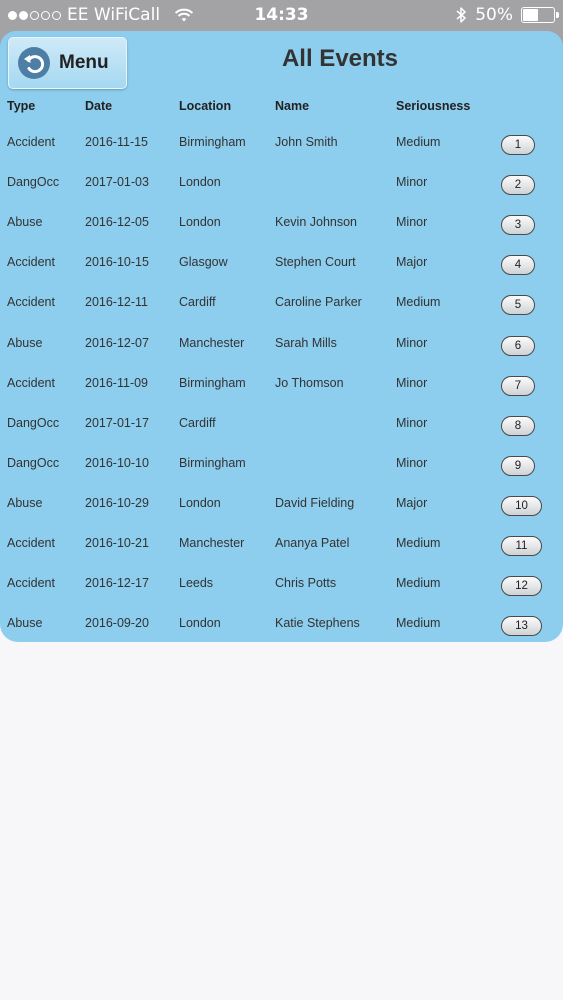 The height and width of the screenshot is (1000, 563). What do you see at coordinates (521, 505) in the screenshot?
I see `event-detail-button: 10` at bounding box center [521, 505].